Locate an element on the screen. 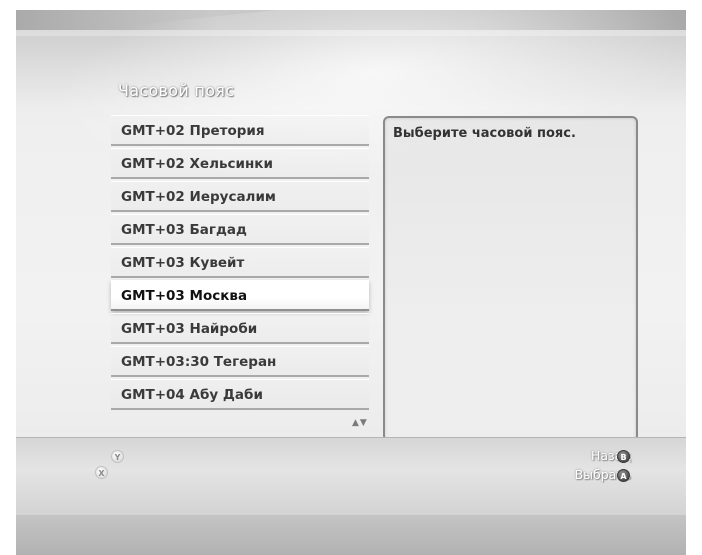 This screenshot has height=555, width=702. timezone-item: GMT+03 Найроби is located at coordinates (240, 328).